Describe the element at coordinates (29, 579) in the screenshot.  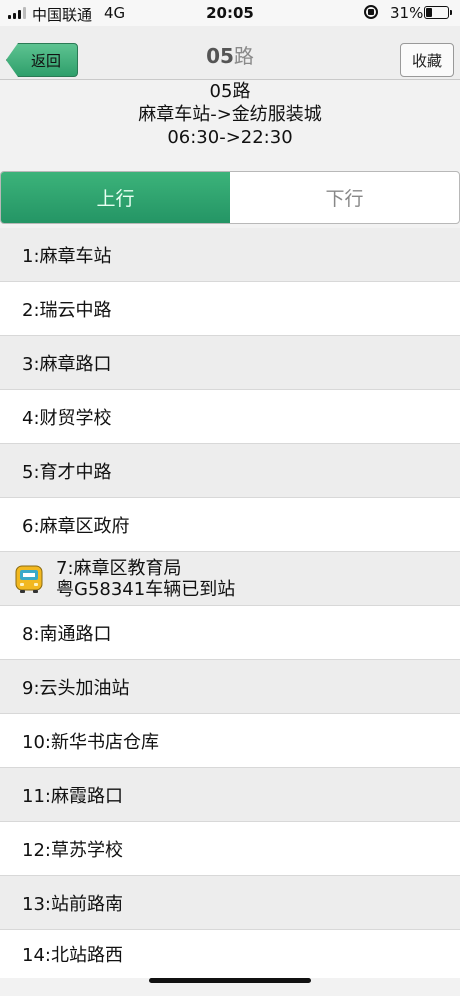
I see `bus-icon` at that location.